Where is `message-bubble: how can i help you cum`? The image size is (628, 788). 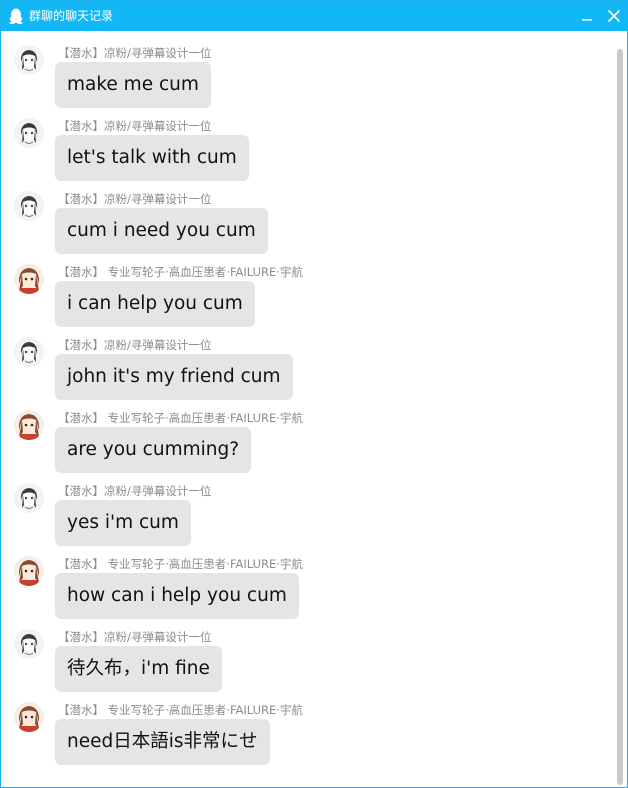
message-bubble: how can i help you cum is located at coordinates (177, 596).